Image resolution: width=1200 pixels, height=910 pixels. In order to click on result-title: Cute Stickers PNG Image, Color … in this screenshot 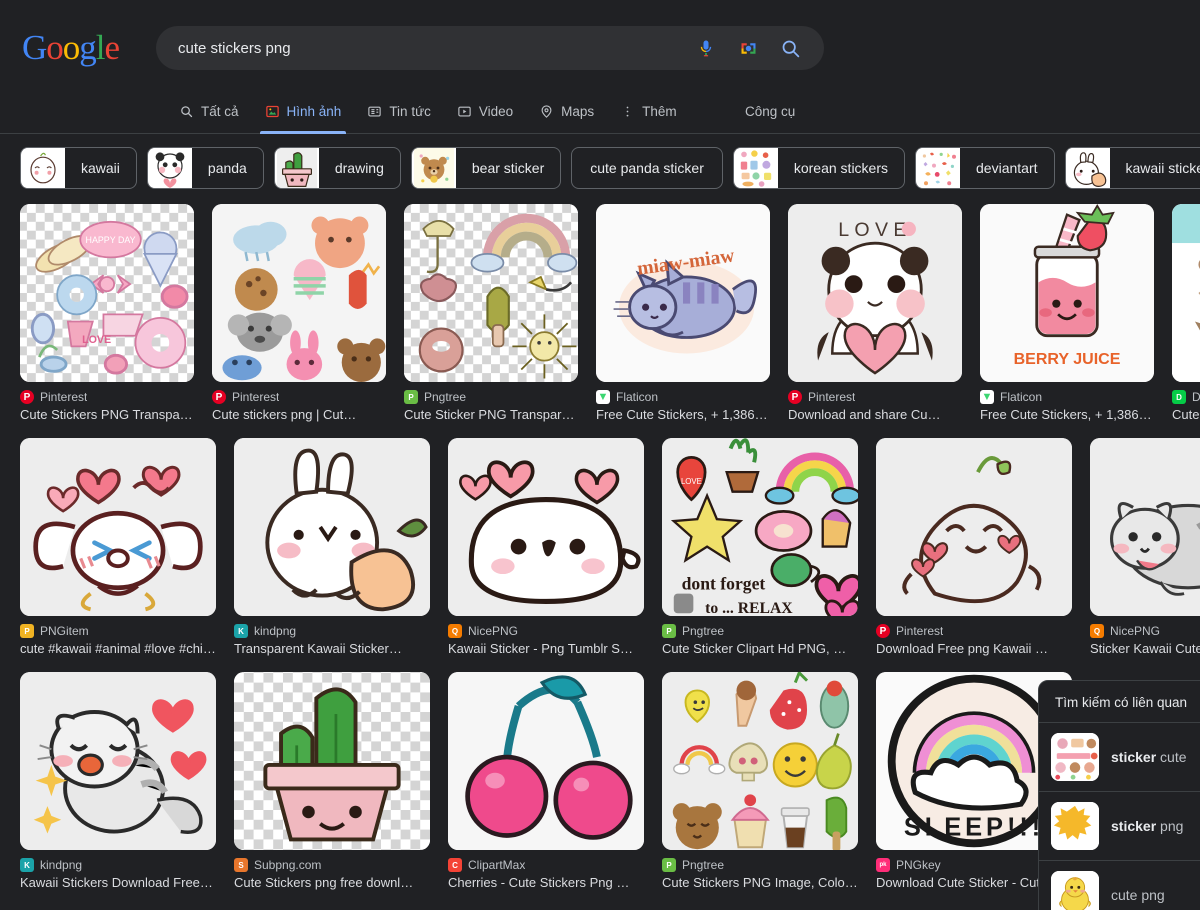, I will do `click(760, 882)`.